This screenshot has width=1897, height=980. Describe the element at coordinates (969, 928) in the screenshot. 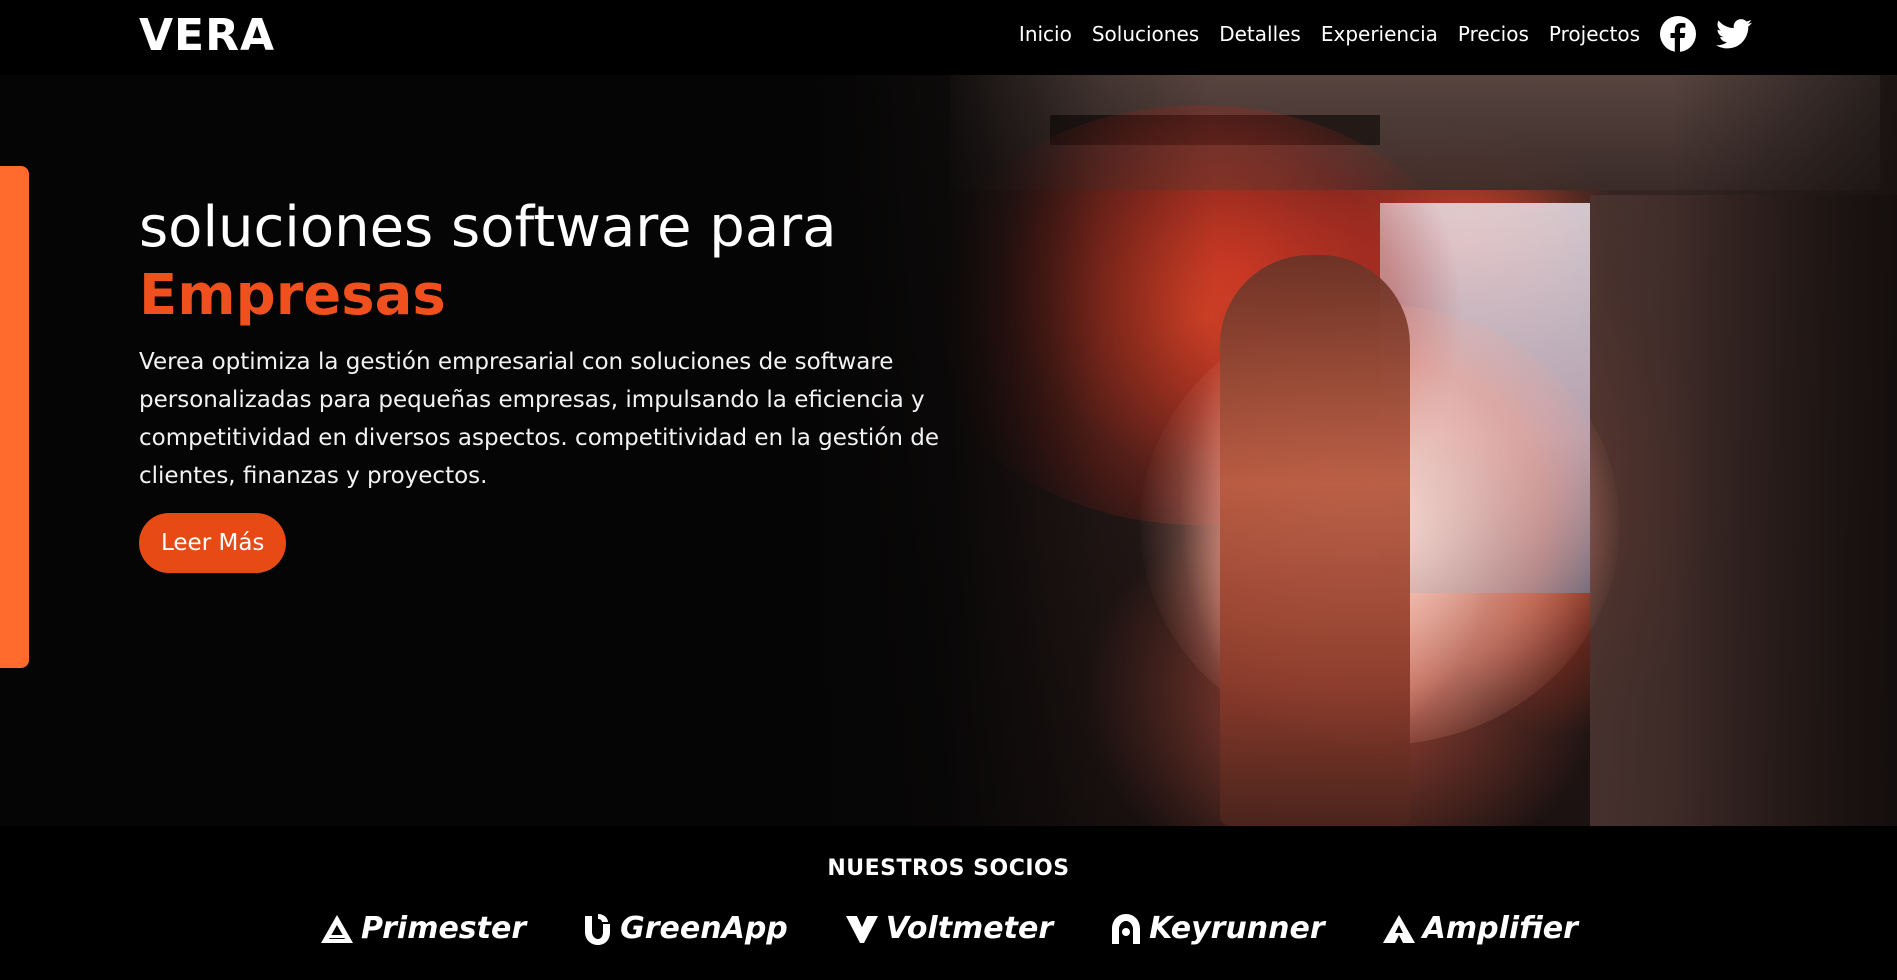

I see `partner-name: Voltmeter` at that location.